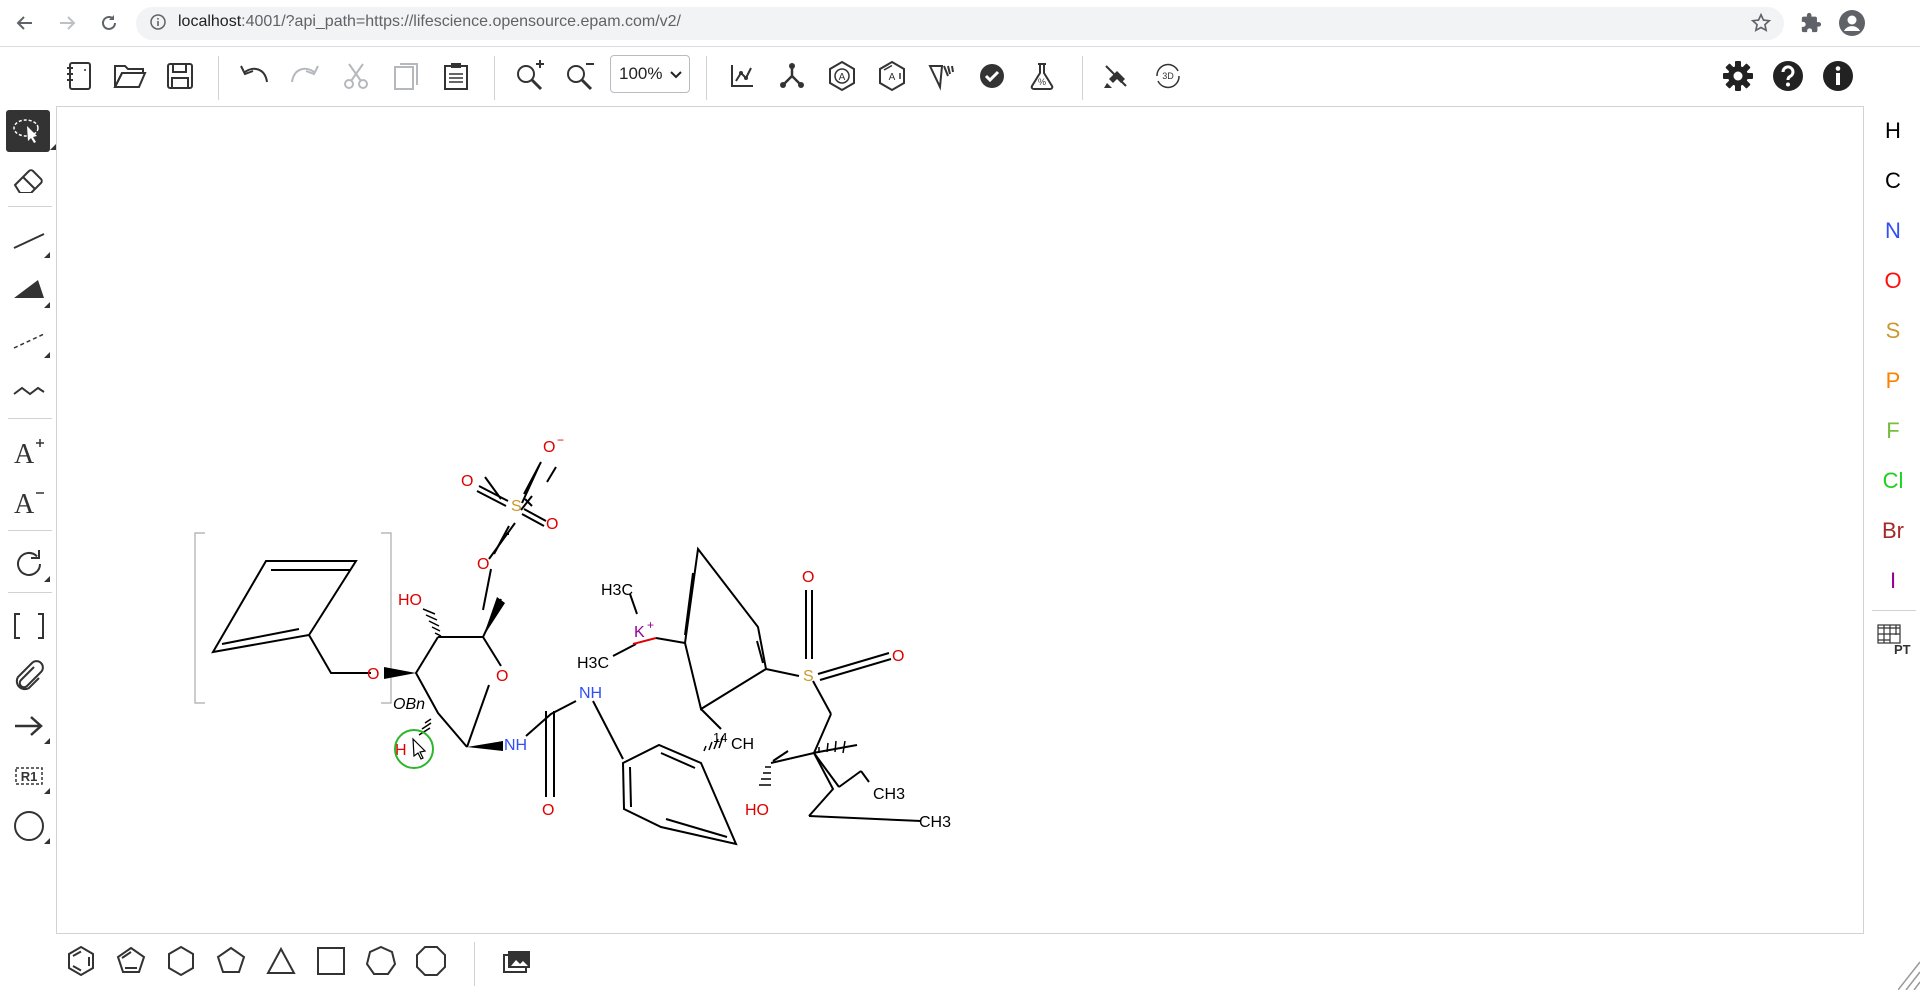  Describe the element at coordinates (29, 626) in the screenshot. I see `bracket-tool` at that location.